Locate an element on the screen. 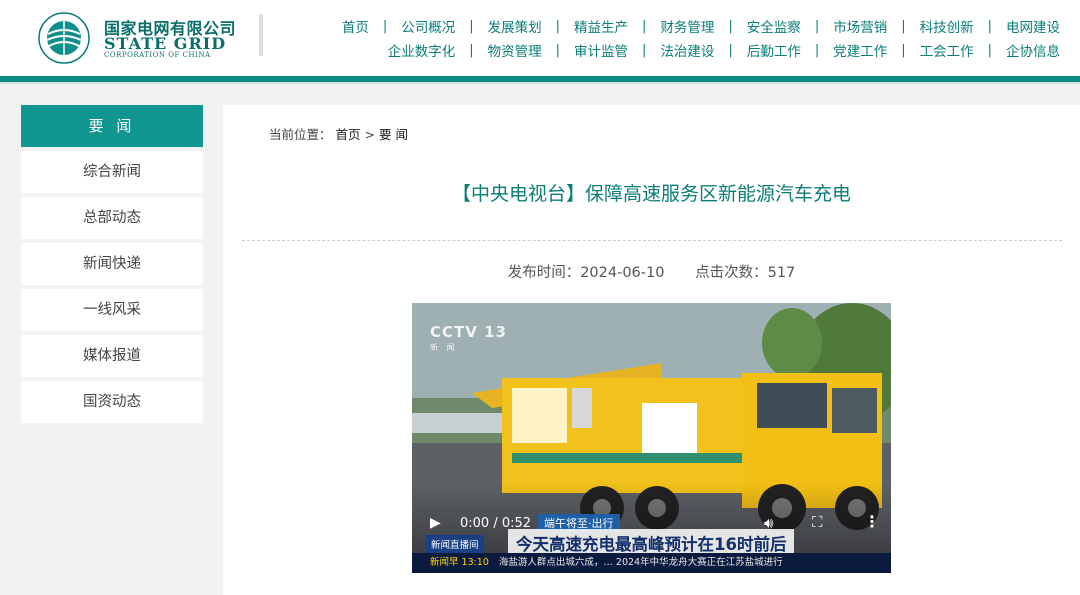 This screenshot has height=595, width=1080. article-title: 【中央电视台】保障高速服务区新能源汽车充电 is located at coordinates (651, 194).